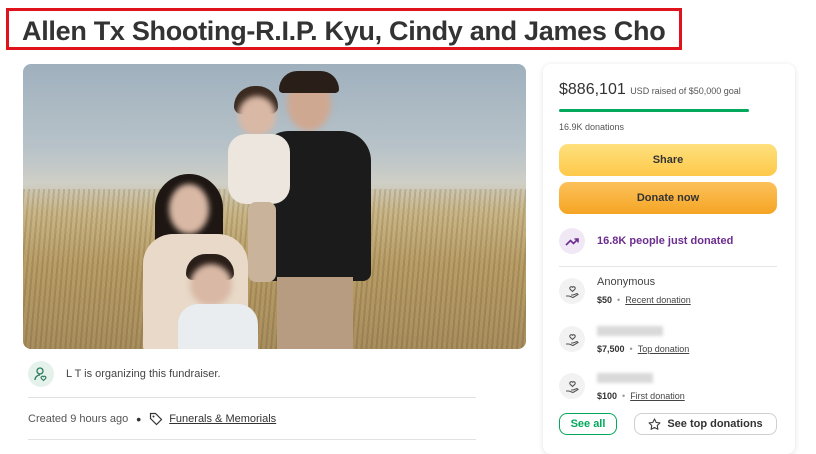 This screenshot has width=816, height=454. I want to click on donor-amount: $7,500, so click(611, 349).